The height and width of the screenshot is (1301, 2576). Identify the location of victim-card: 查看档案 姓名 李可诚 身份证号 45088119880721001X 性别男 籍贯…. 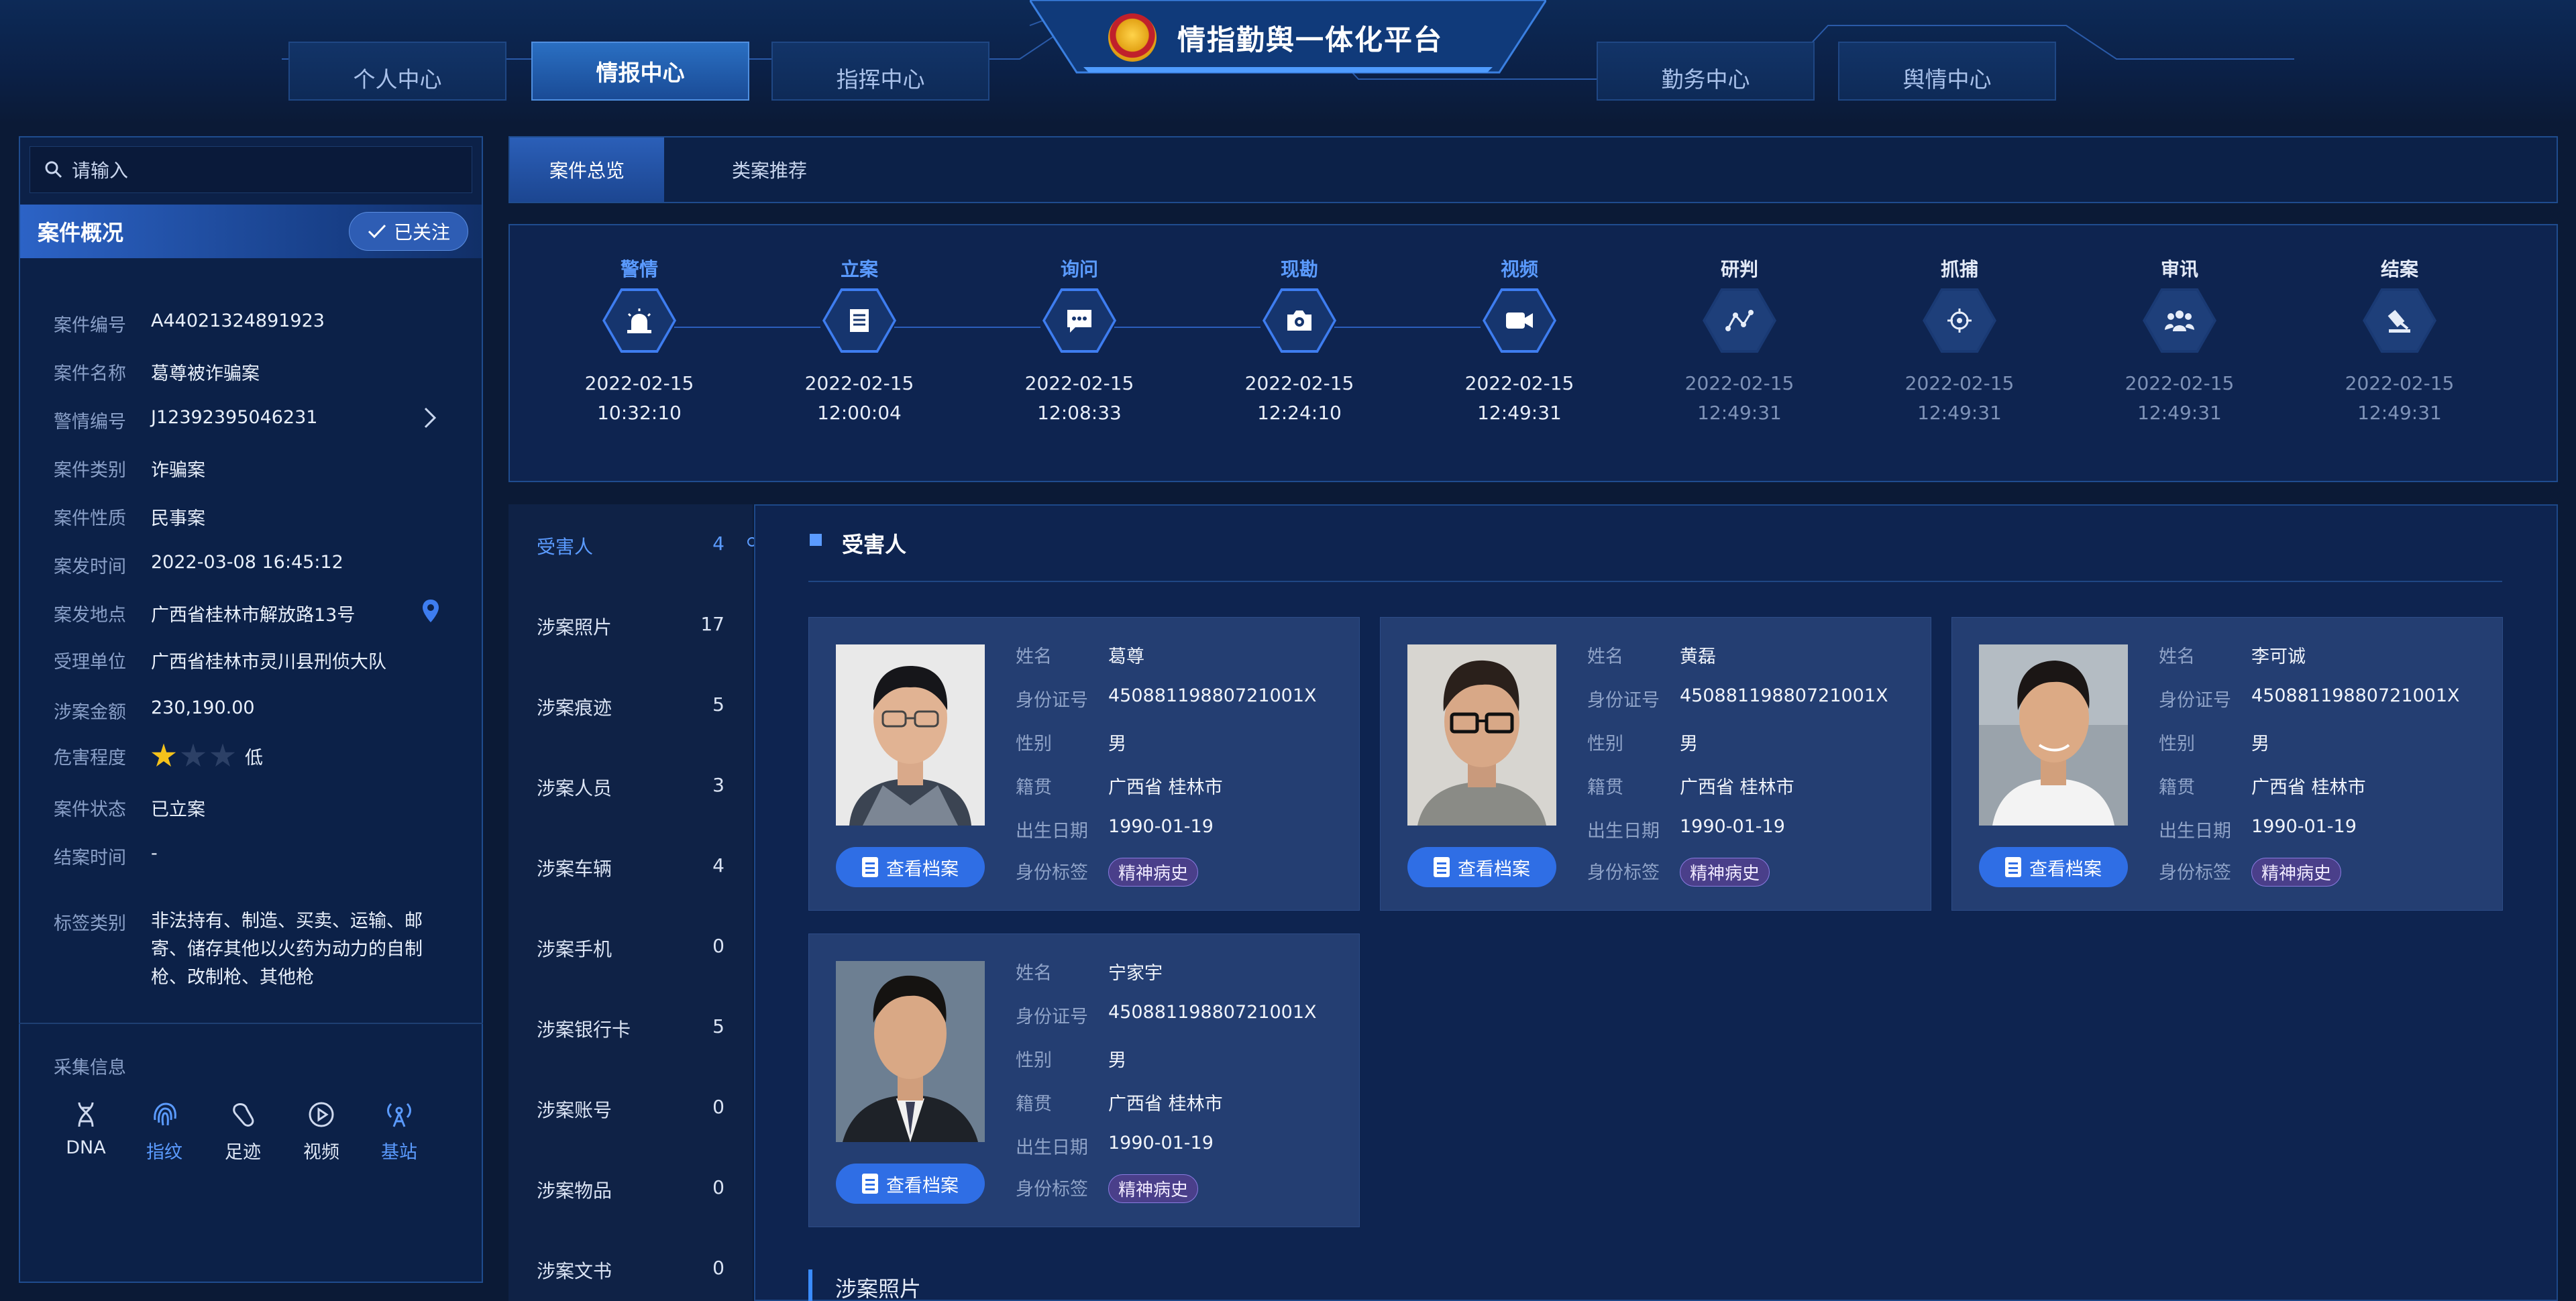
(2227, 764).